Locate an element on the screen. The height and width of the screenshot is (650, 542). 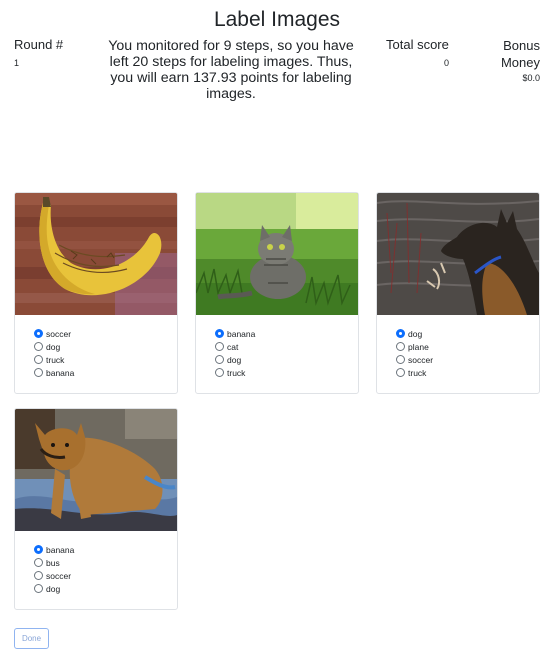
cat-photo is located at coordinates (277, 254).